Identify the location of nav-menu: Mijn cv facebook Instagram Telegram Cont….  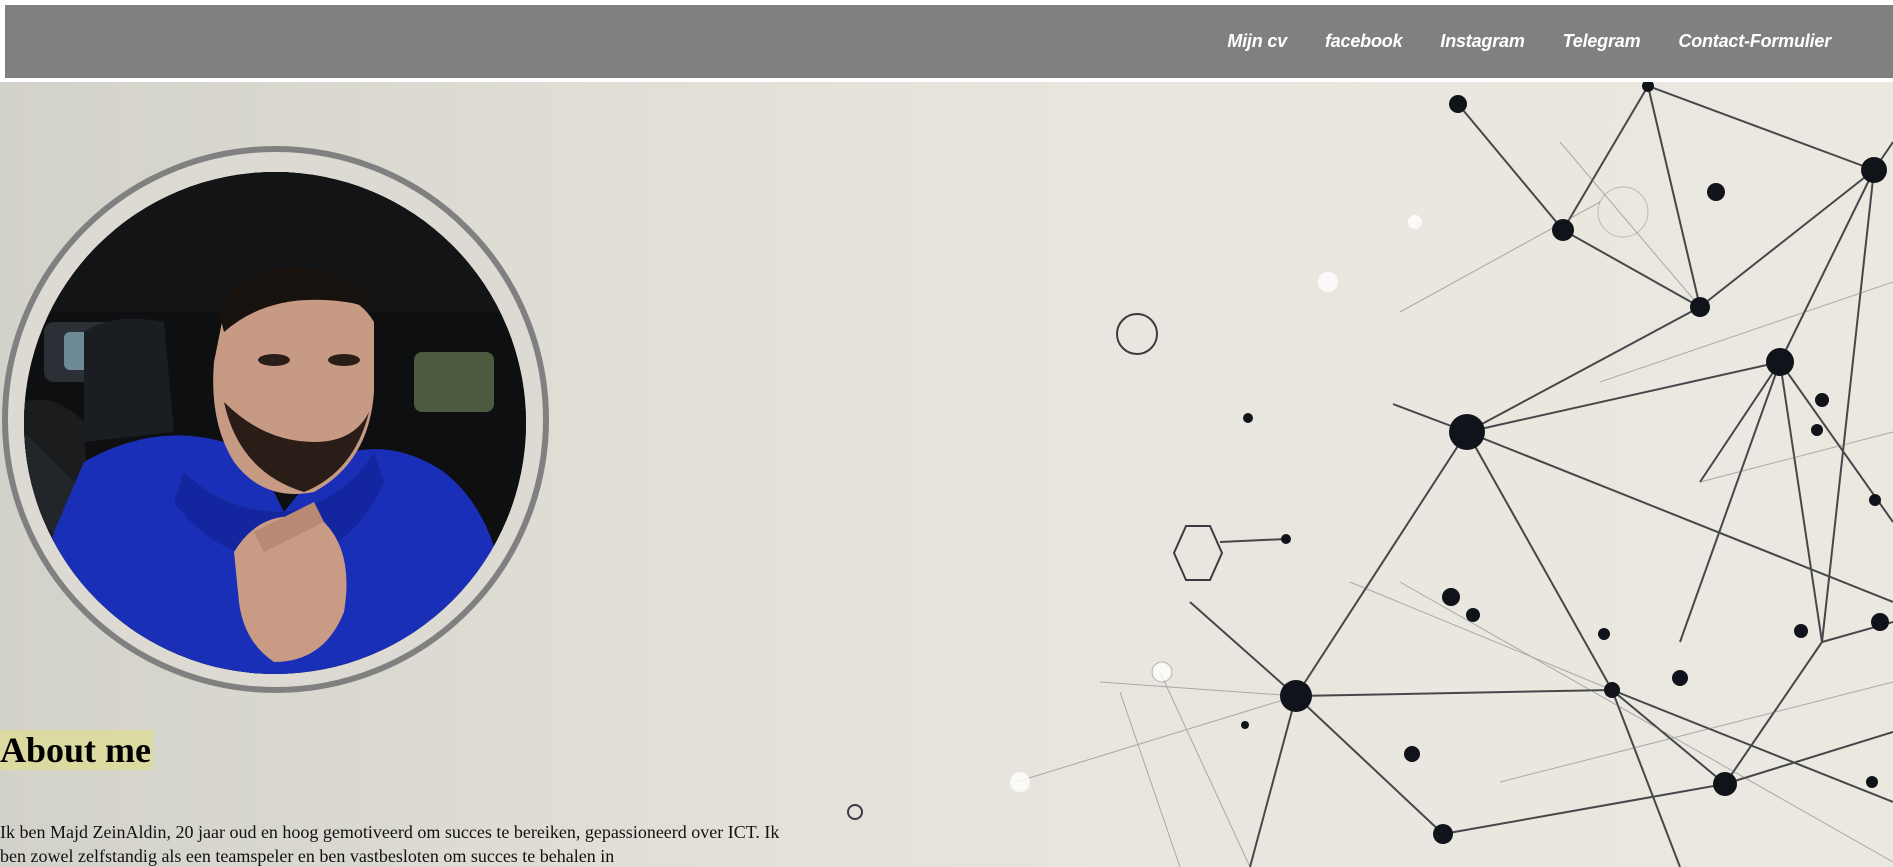
(1510, 41).